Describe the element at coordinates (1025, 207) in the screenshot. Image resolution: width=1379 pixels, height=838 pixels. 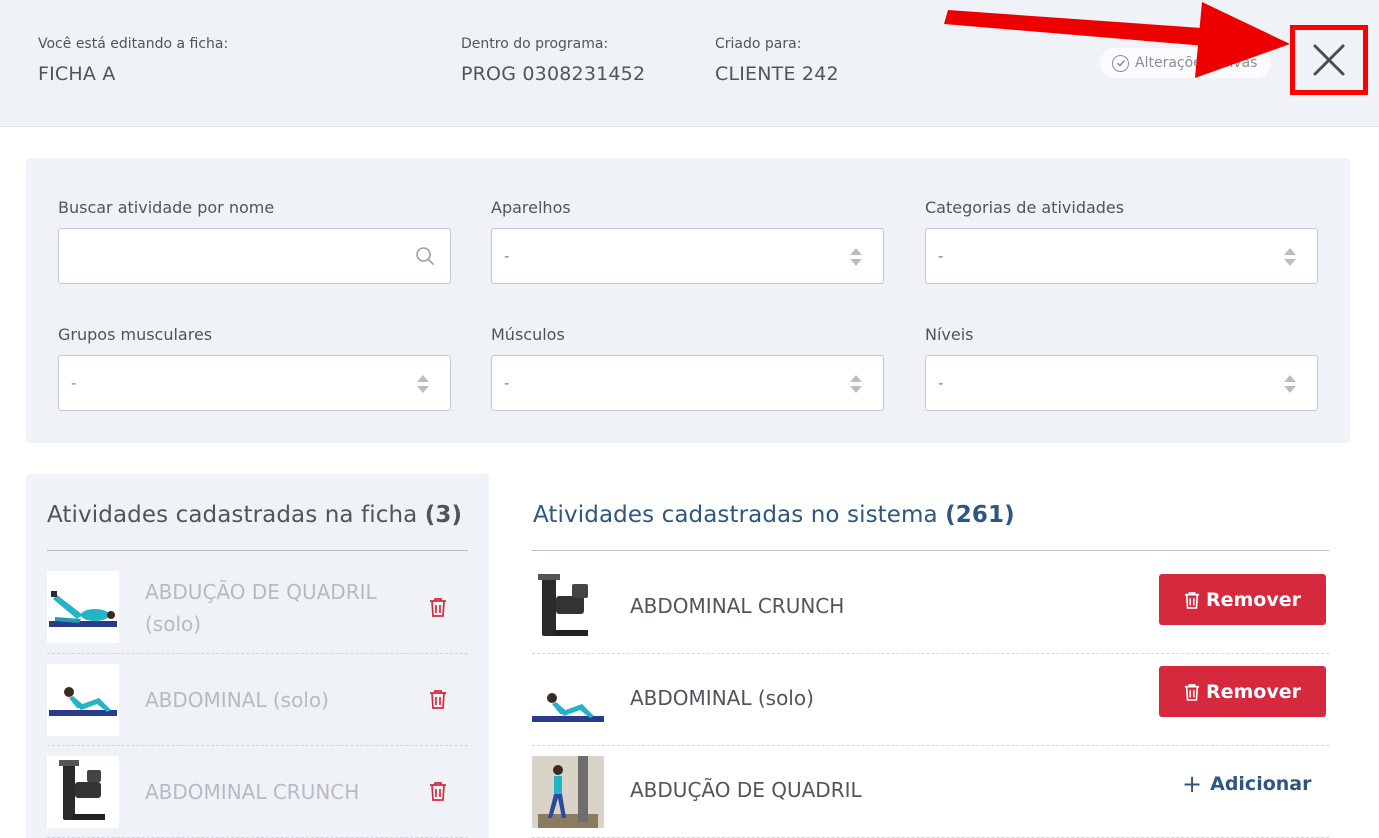
I see `categories-label: Categorias de atividades` at that location.